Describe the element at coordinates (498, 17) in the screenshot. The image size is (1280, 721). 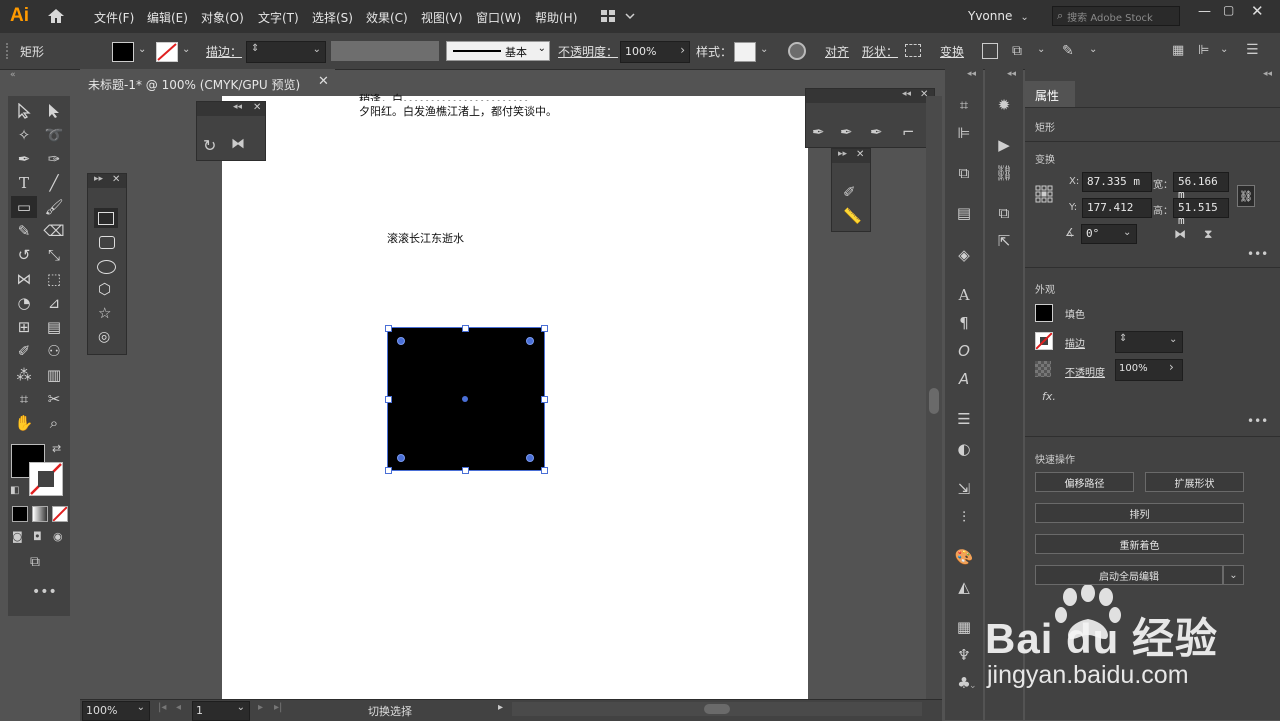
I see `menu-window: 窗口(W)` at that location.